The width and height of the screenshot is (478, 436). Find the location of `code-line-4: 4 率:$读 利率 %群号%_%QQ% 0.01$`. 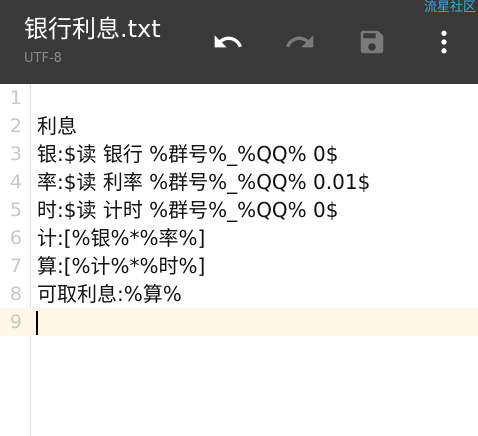

code-line-4: 4 率:$读 利率 %群号%_%QQ% 0.01$ is located at coordinates (239, 182).